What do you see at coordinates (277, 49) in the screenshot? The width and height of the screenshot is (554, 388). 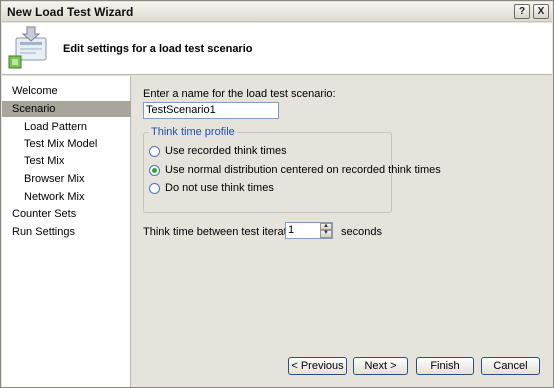 I see `wizard-header: Edit settings for a load test scenario` at bounding box center [277, 49].